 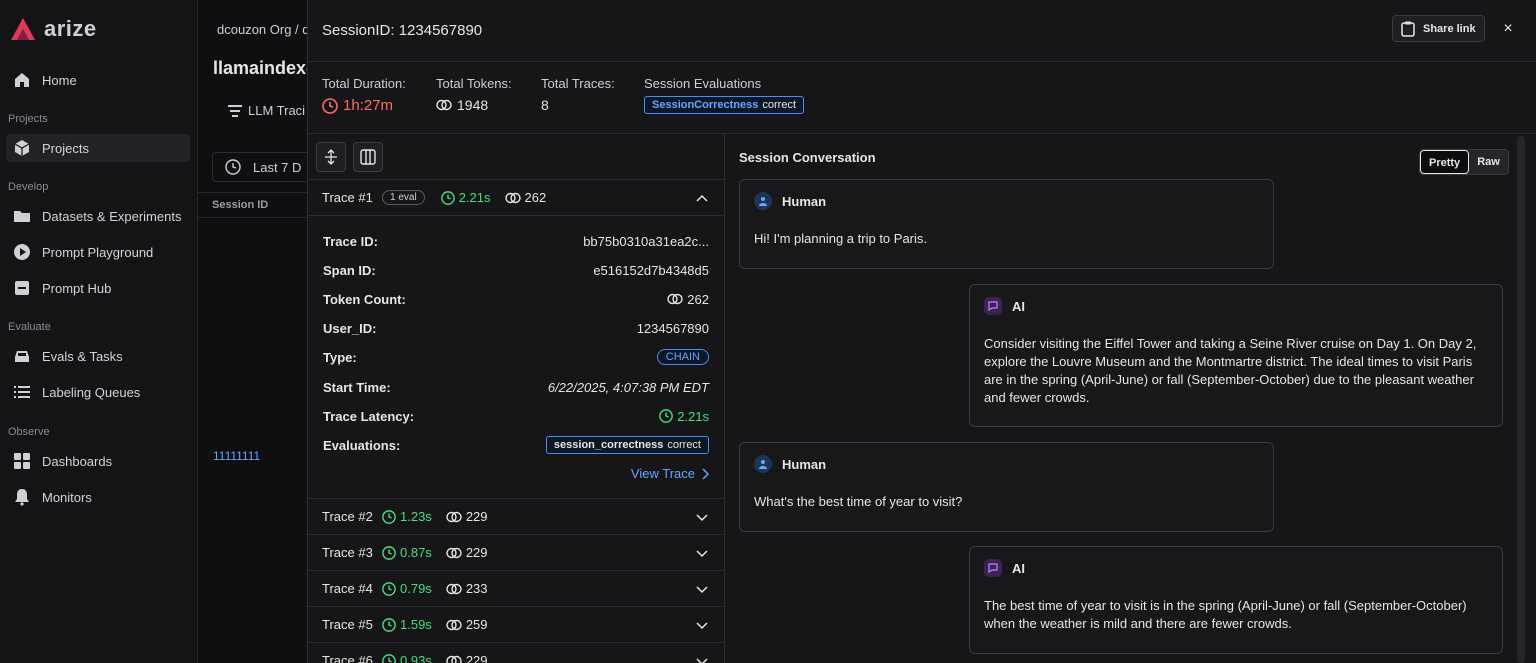 What do you see at coordinates (545, 105) in the screenshot?
I see `traces-value: 8` at bounding box center [545, 105].